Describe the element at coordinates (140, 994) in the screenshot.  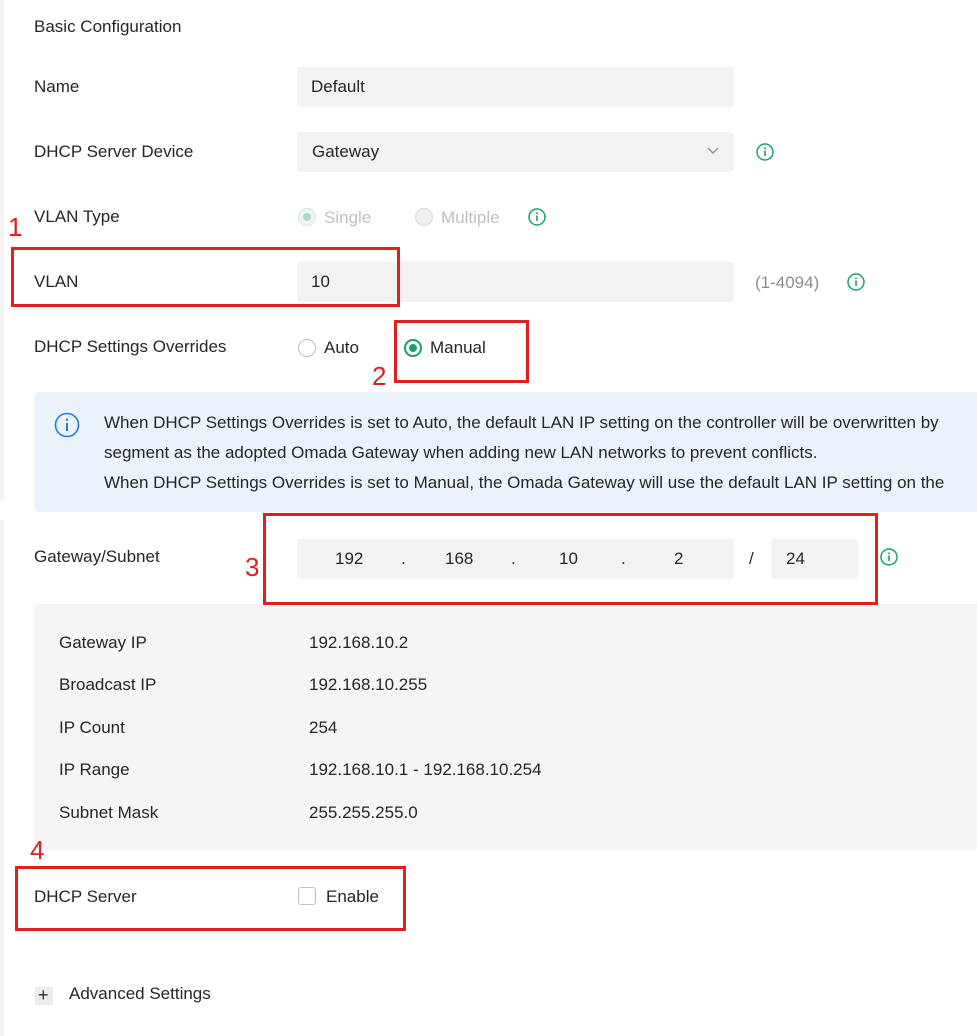
I see `advanced-settings-toggle: Advanced Settings` at that location.